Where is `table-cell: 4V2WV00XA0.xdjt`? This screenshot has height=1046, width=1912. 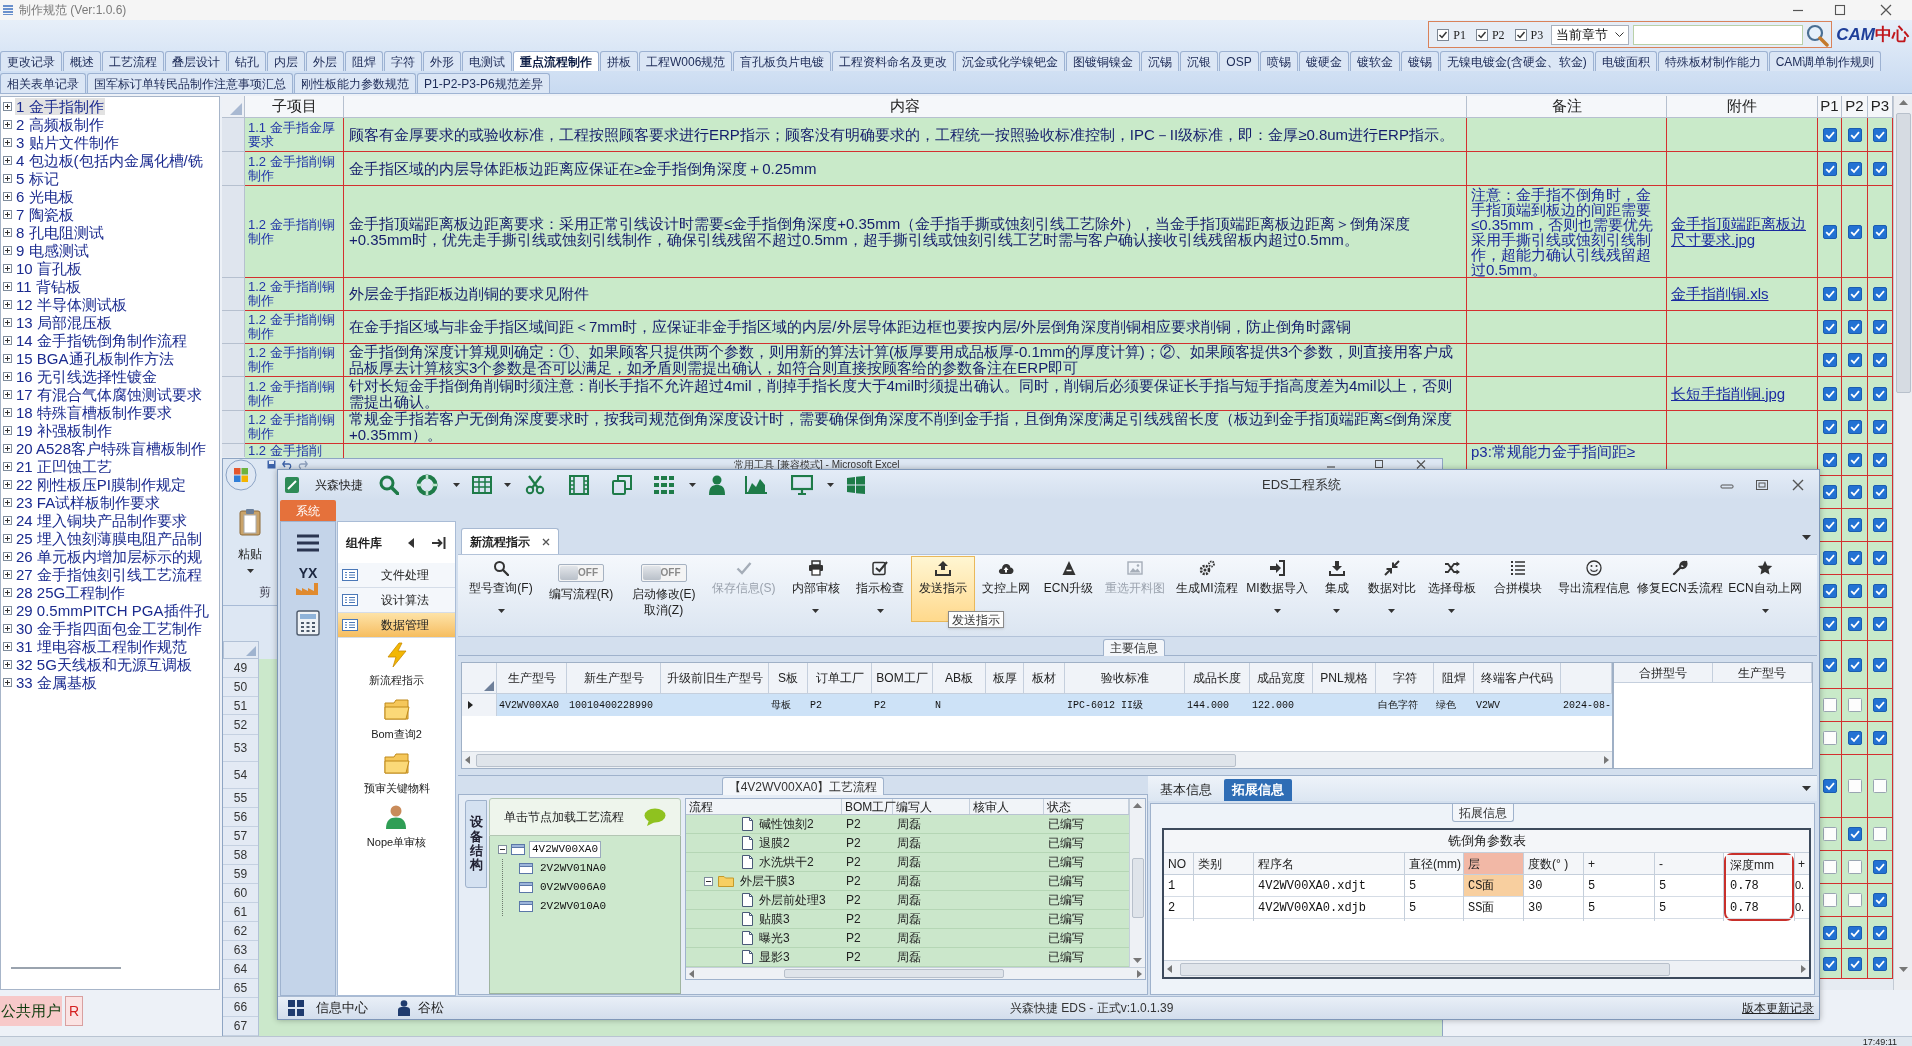 table-cell: 4V2WV00XA0.xdjt is located at coordinates (1329, 886).